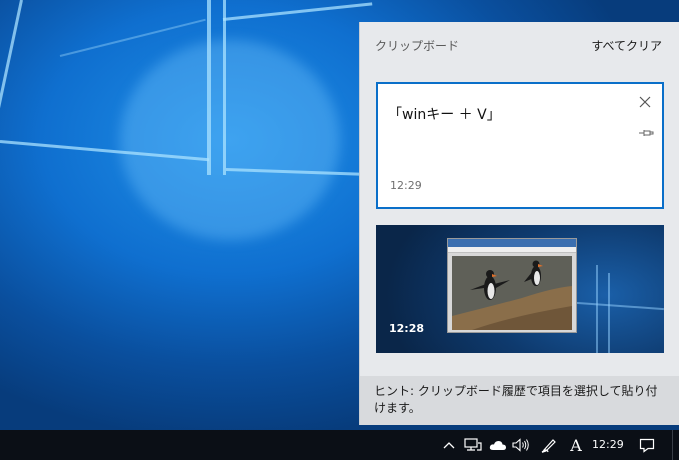 This screenshot has width=679, height=460. I want to click on notification-icon, so click(647, 445).